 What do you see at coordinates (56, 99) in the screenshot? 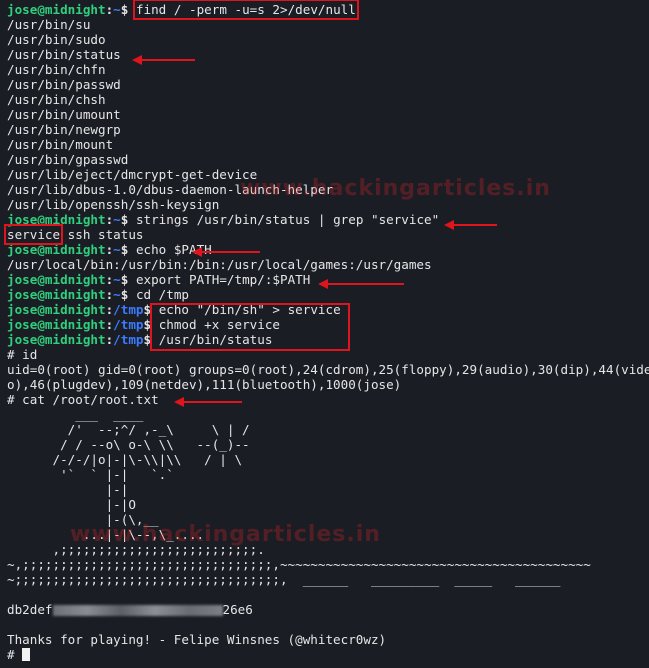
I see `output-line: /usr/bin/chsh` at bounding box center [56, 99].